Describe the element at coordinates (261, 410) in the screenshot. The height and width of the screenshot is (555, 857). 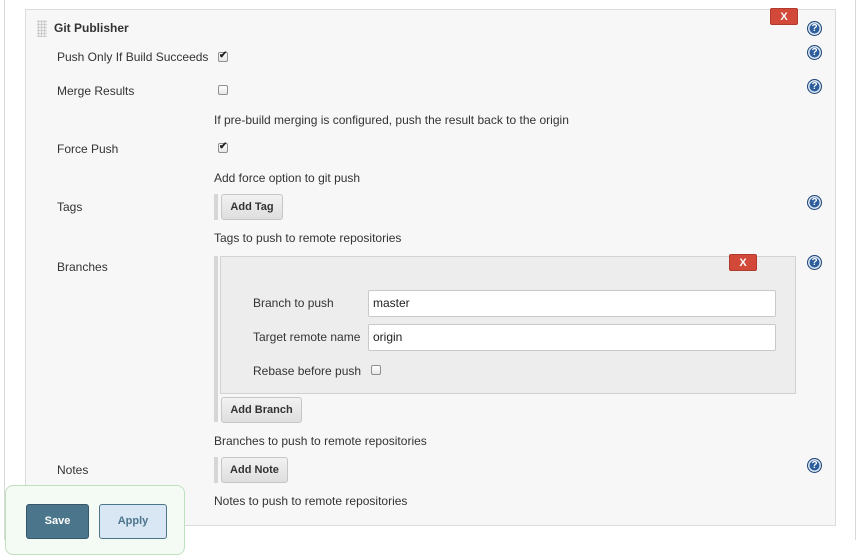
I see `add-branch-button: Add Branch` at that location.